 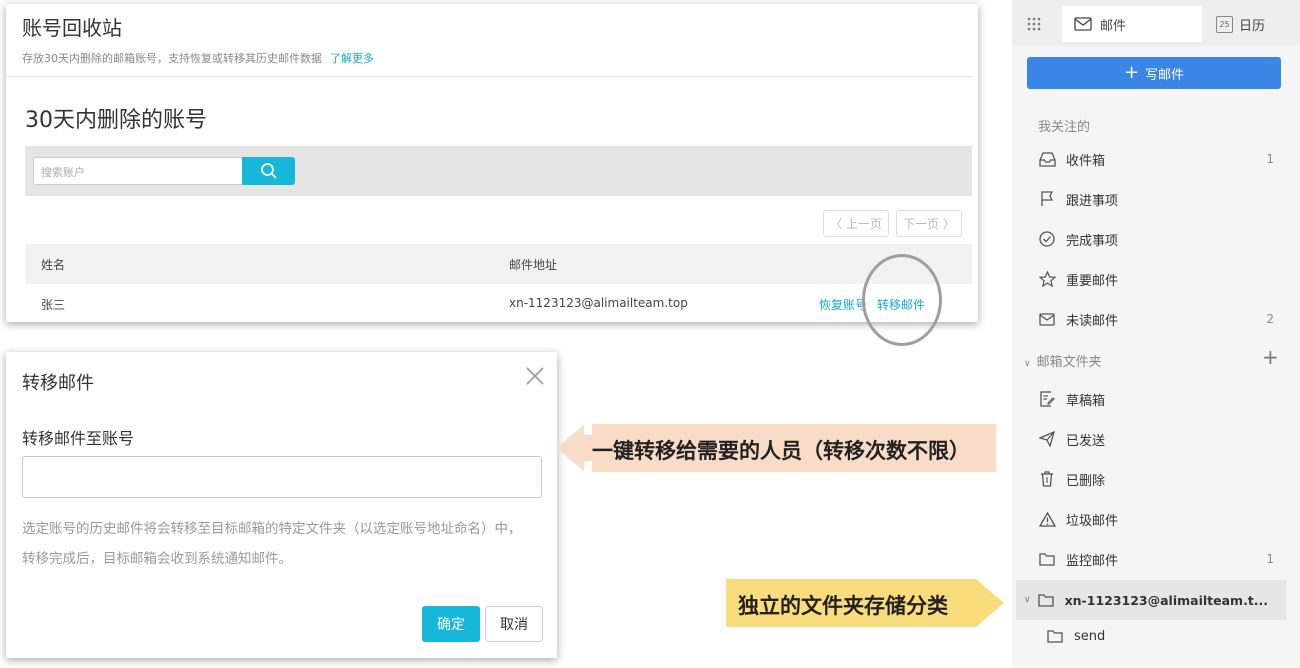 I want to click on plus-icon: +, so click(x=1131, y=72).